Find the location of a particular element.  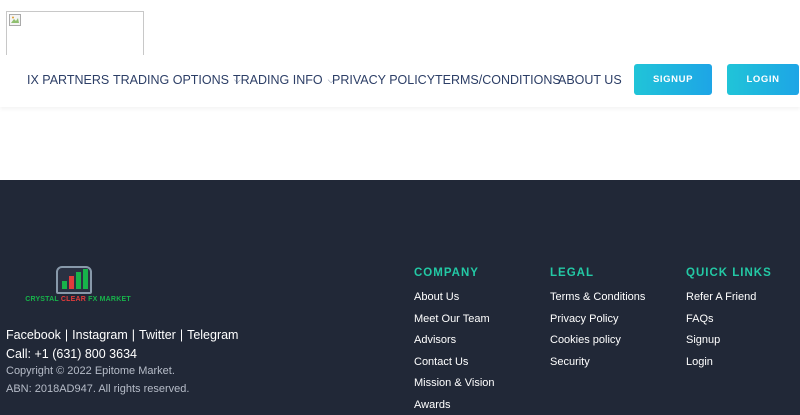

column-links: Refer A Friend FAQs Signup Login is located at coordinates (729, 330).